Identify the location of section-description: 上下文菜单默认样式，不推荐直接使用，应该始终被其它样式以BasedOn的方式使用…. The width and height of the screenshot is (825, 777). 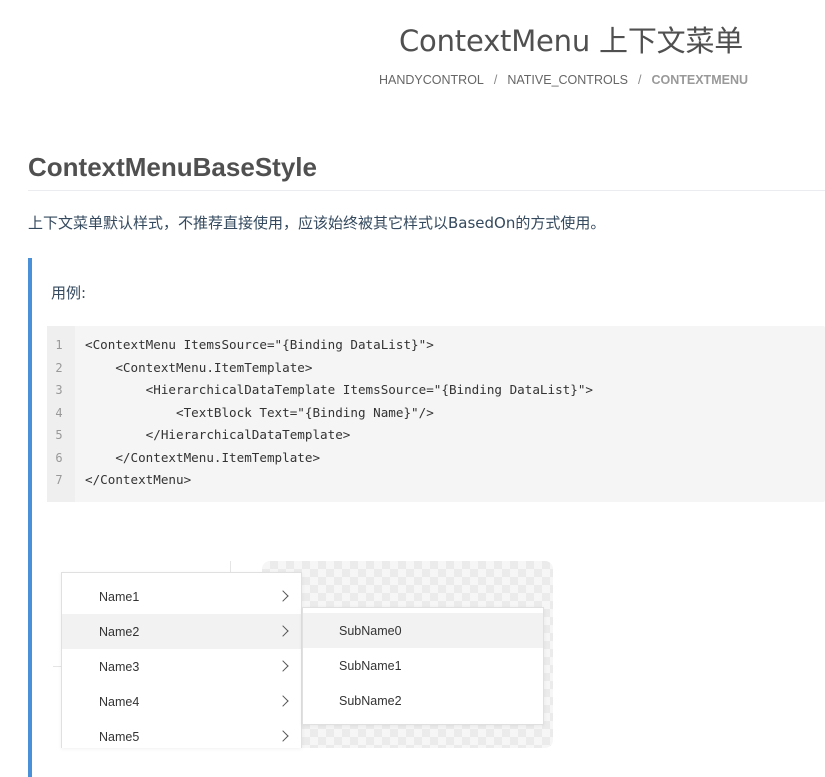
(317, 223).